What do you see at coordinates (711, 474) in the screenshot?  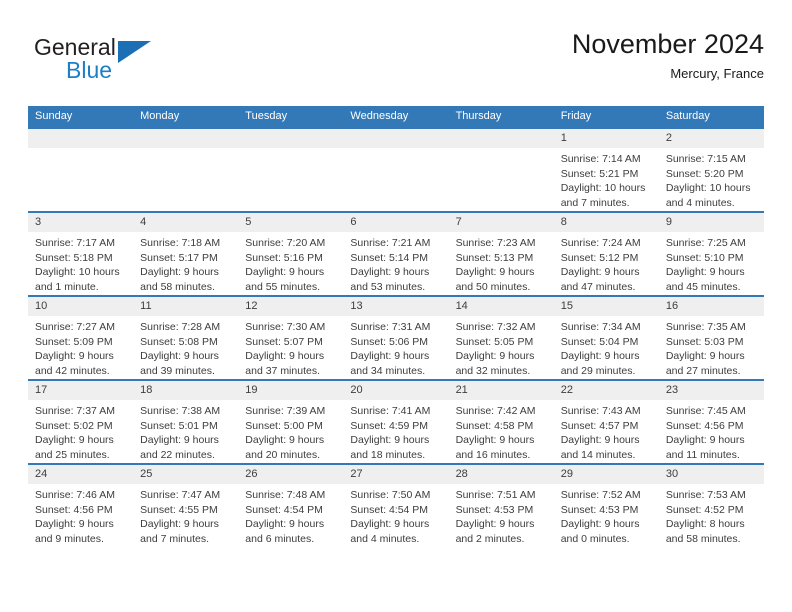 I see `day-number: 30` at bounding box center [711, 474].